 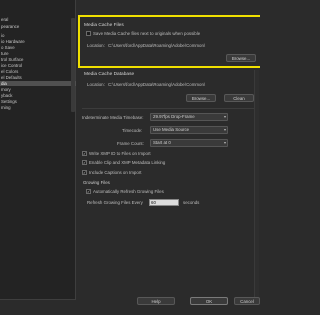 I want to click on cache-database-location-label: Location:, so click(x=96, y=84).